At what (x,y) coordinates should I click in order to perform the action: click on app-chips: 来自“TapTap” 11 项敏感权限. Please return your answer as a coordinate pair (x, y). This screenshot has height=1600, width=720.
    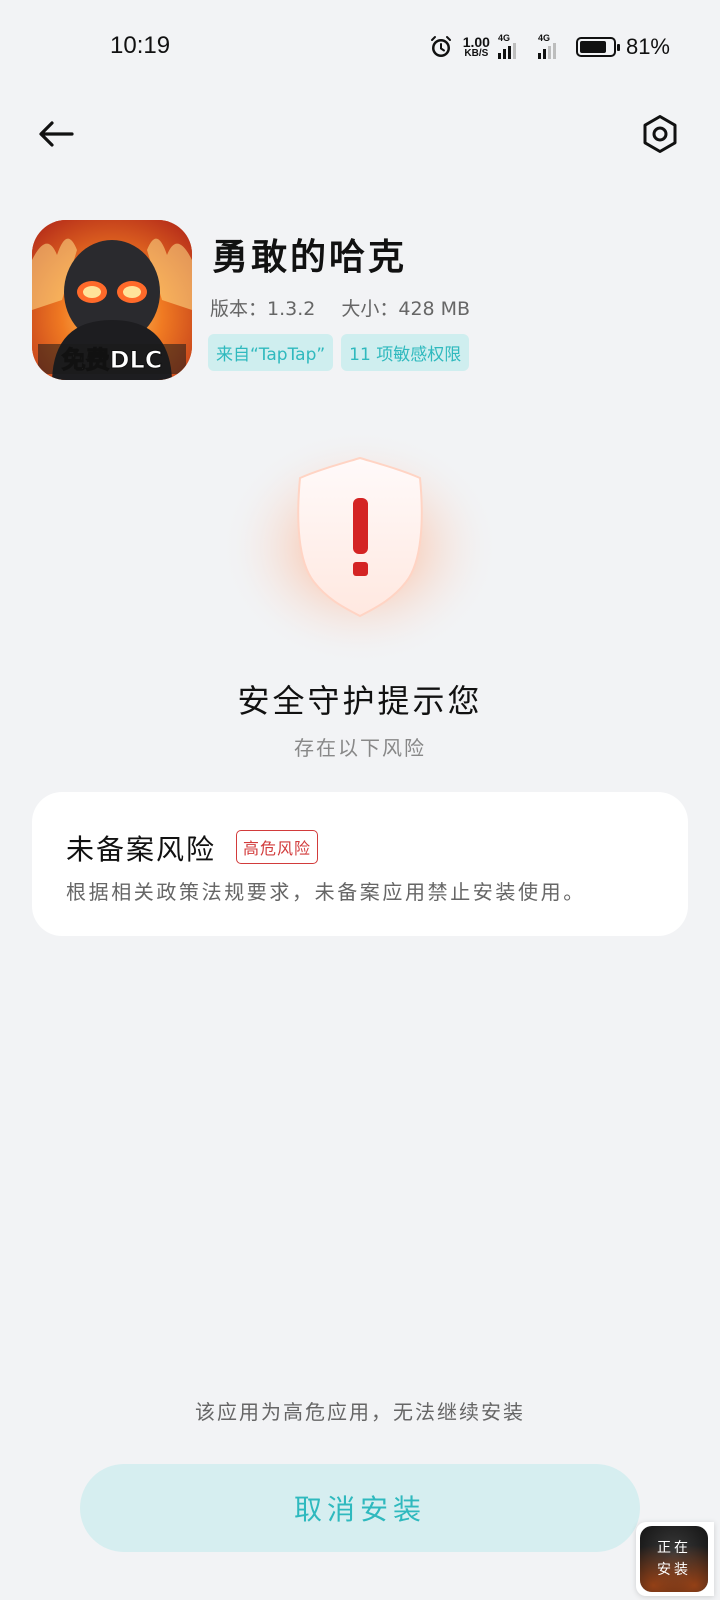
    Looking at the image, I should click on (339, 352).